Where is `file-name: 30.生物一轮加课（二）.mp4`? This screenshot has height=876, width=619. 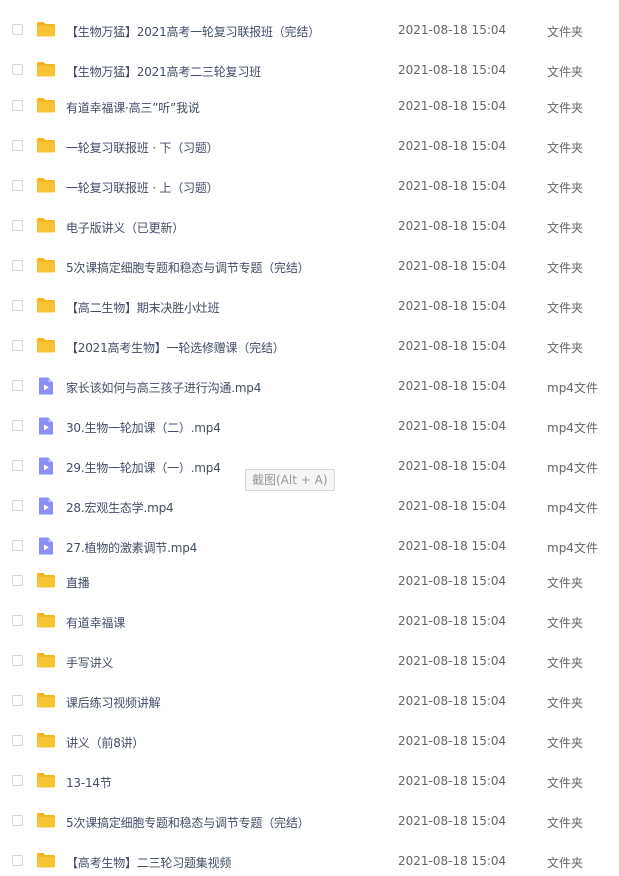 file-name: 30.生物一轮加课（二）.mp4 is located at coordinates (143, 427).